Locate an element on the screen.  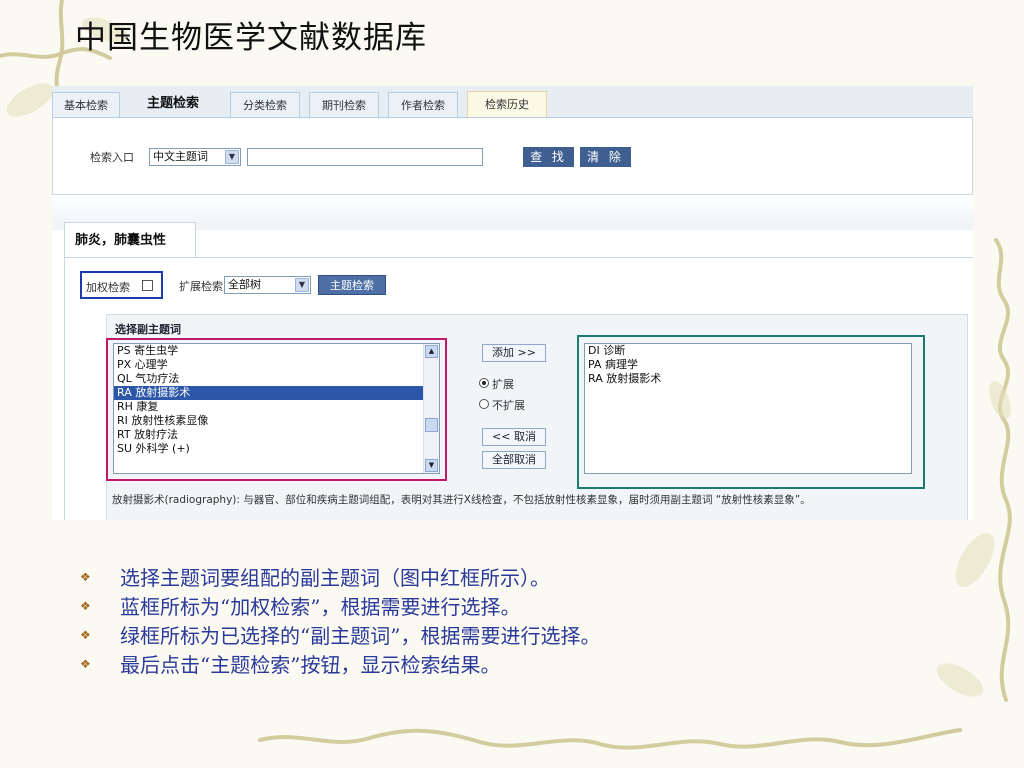
search-entry-area: 检索入口 中文主题词 ▼ 查 找 清 除 is located at coordinates (512, 156).